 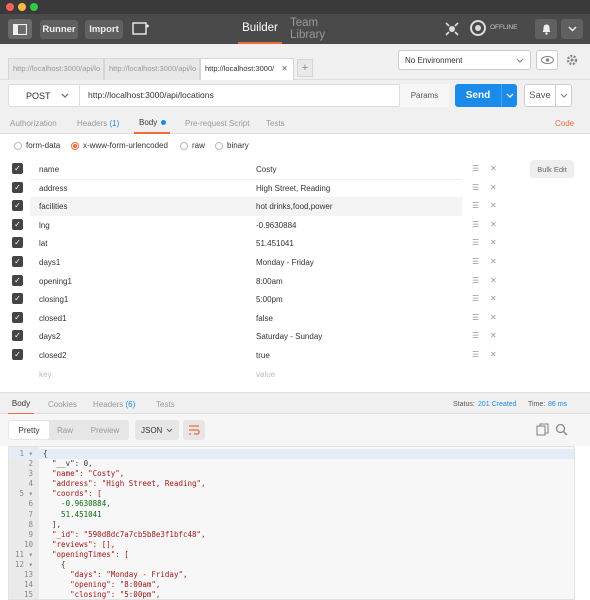 I want to click on preview-button: Preview, so click(x=105, y=430).